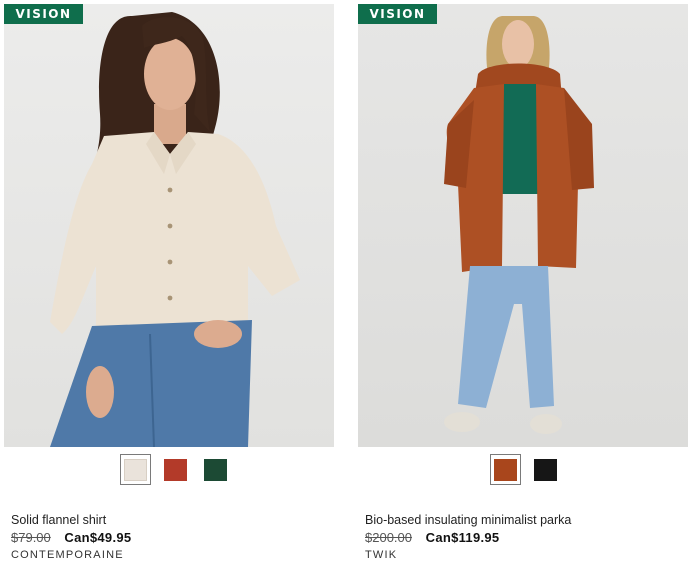 This screenshot has height=568, width=700. Describe the element at coordinates (58, 520) in the screenshot. I see `product-name: Solid flannel shirt` at that location.